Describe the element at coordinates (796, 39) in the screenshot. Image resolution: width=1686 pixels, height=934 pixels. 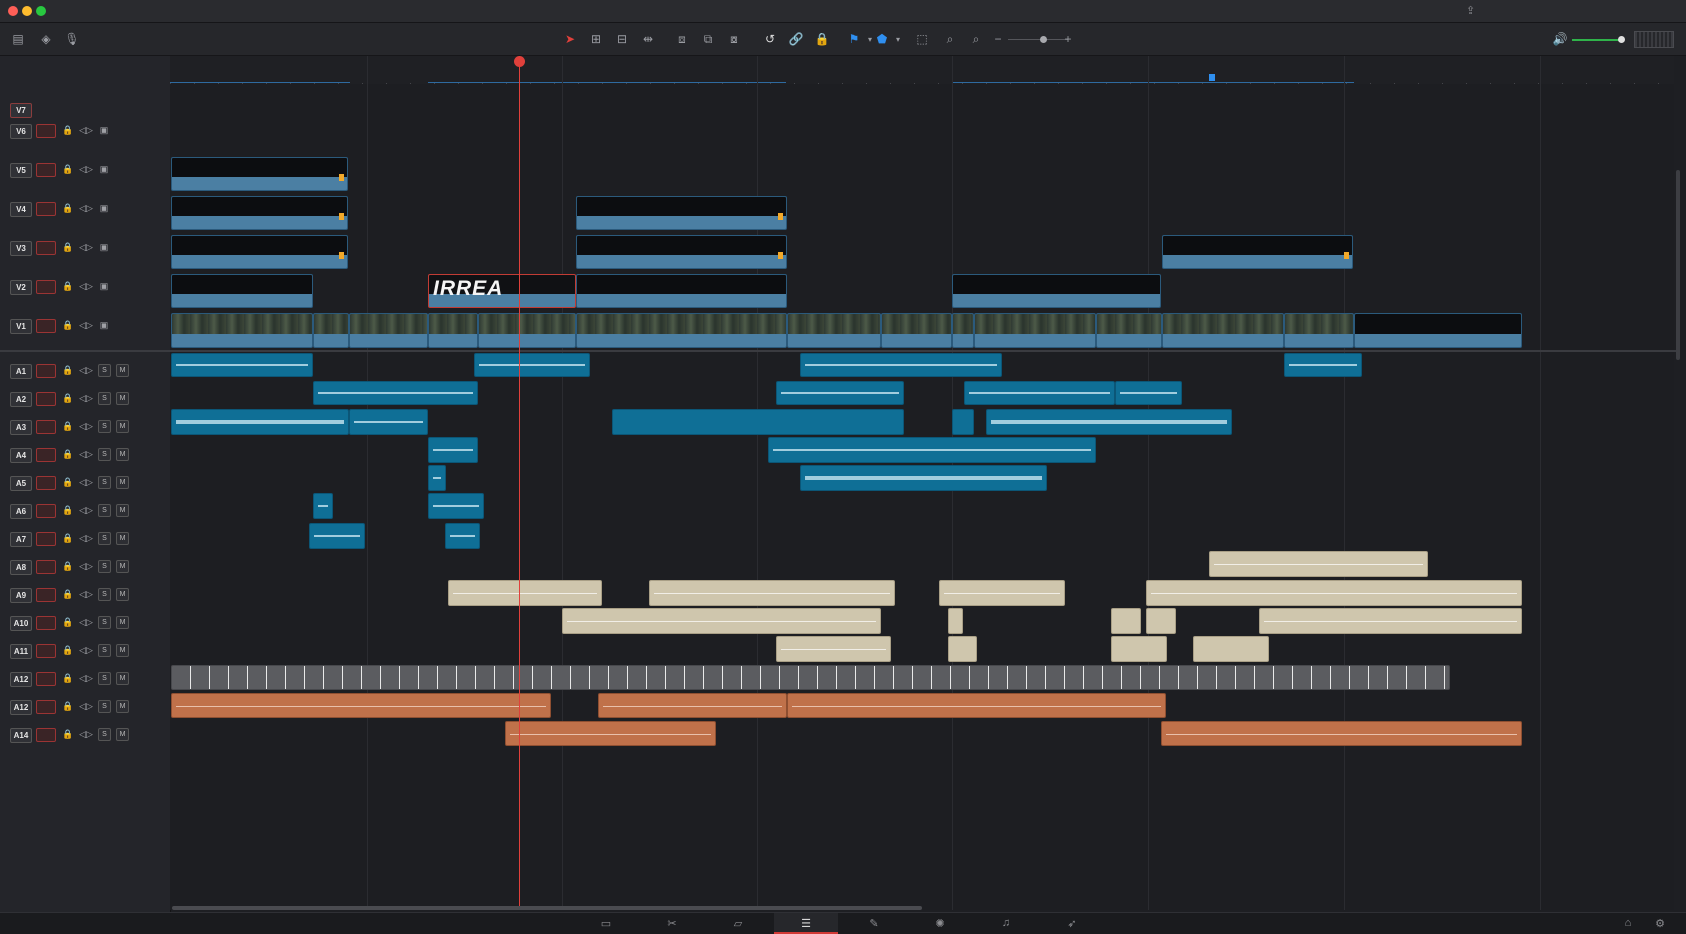
I see `linked-selection-icon: 🔗` at that location.